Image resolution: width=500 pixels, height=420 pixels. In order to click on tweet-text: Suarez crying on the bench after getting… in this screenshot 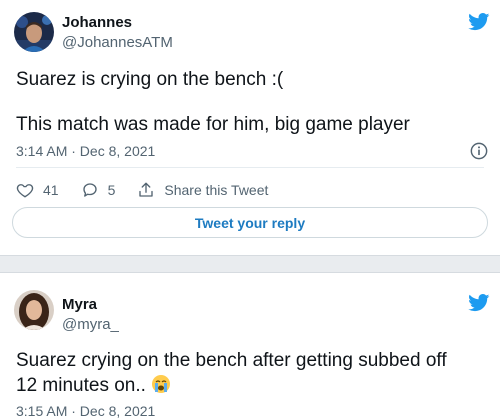, I will do `click(236, 373)`.